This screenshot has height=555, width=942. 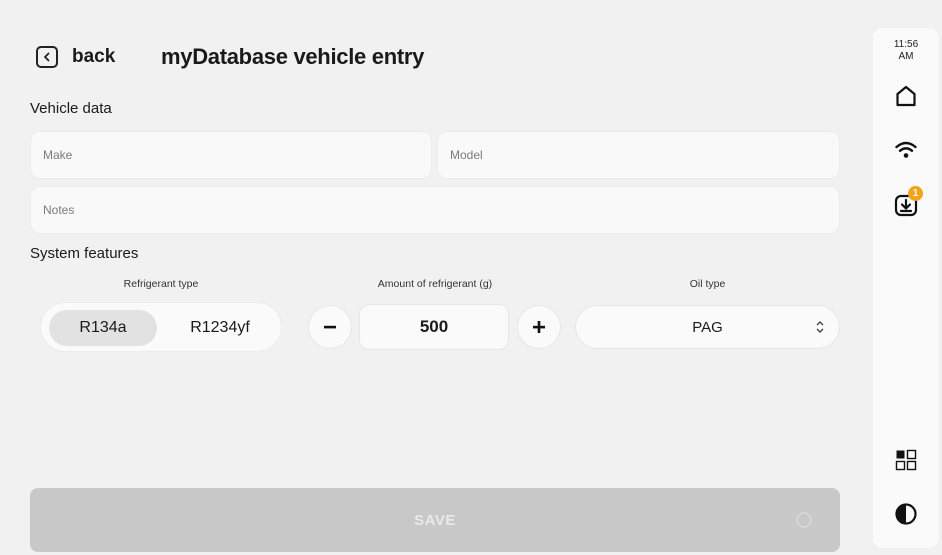 I want to click on back-button: back, so click(x=75, y=57).